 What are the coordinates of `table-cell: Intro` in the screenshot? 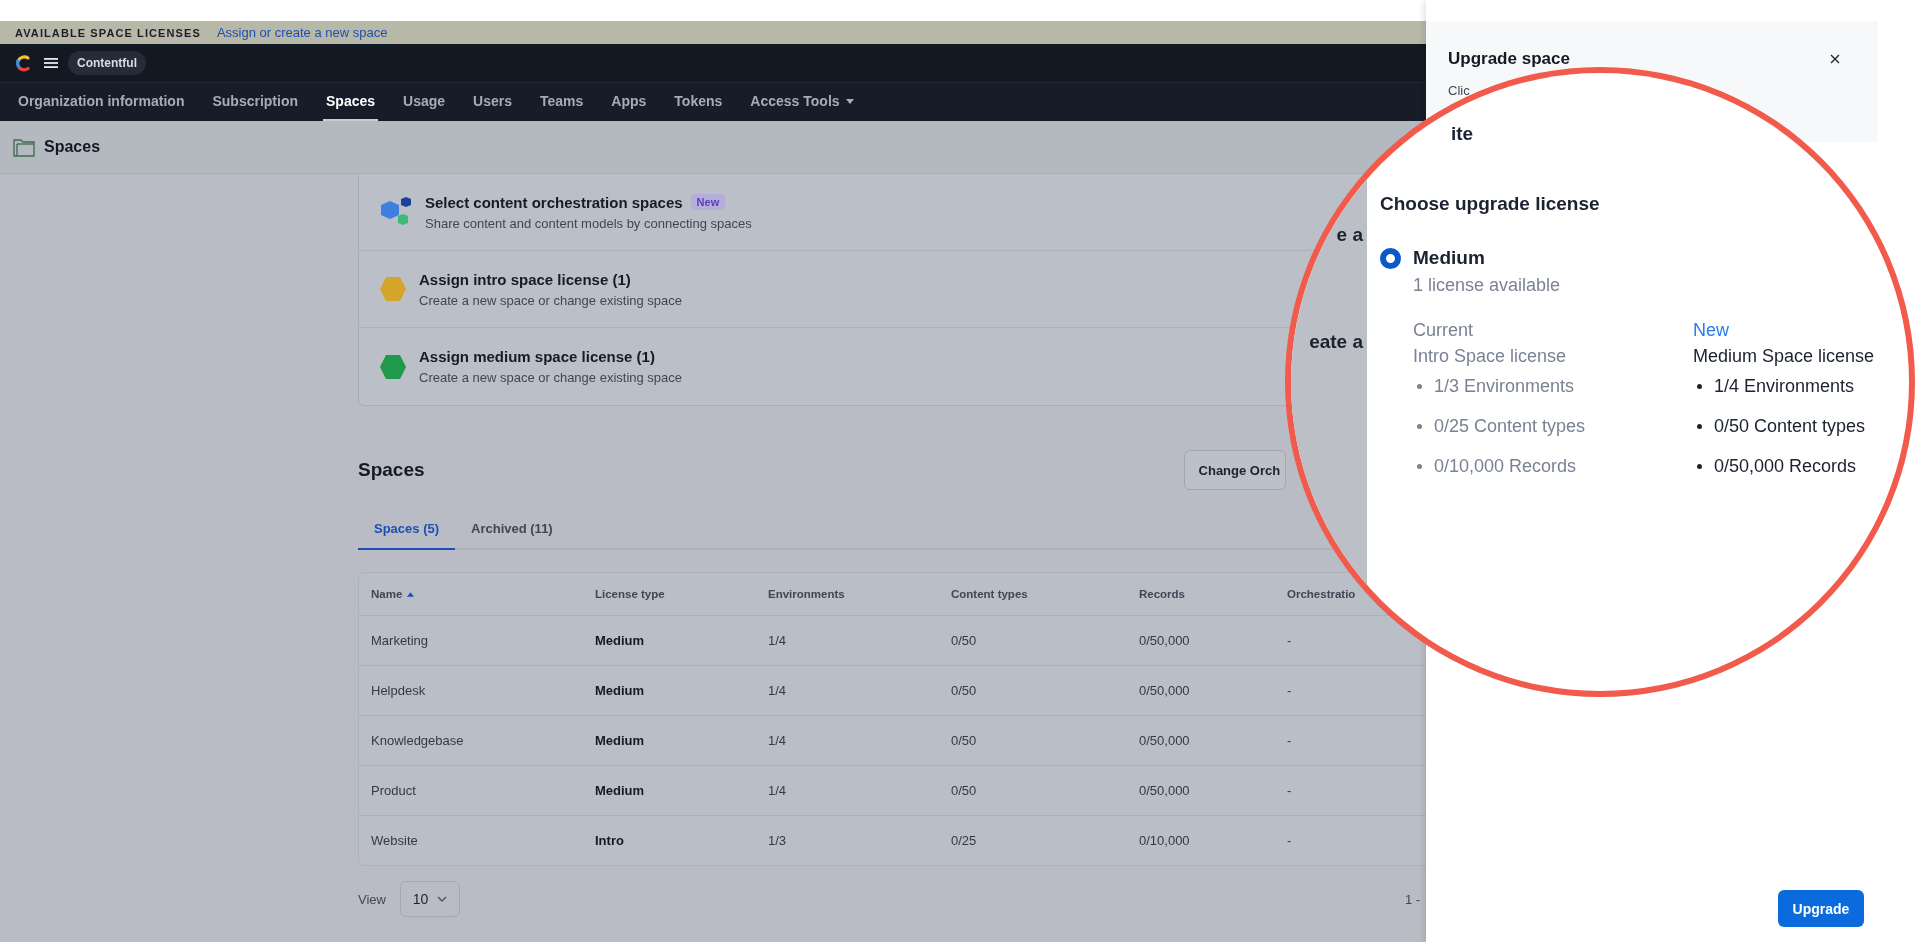 It's located at (609, 840).